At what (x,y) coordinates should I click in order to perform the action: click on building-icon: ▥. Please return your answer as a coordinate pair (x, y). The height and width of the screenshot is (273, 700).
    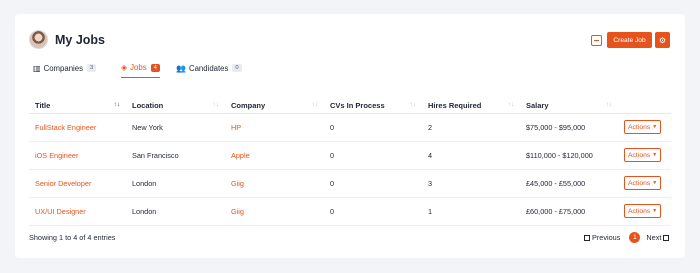
    Looking at the image, I should click on (37, 68).